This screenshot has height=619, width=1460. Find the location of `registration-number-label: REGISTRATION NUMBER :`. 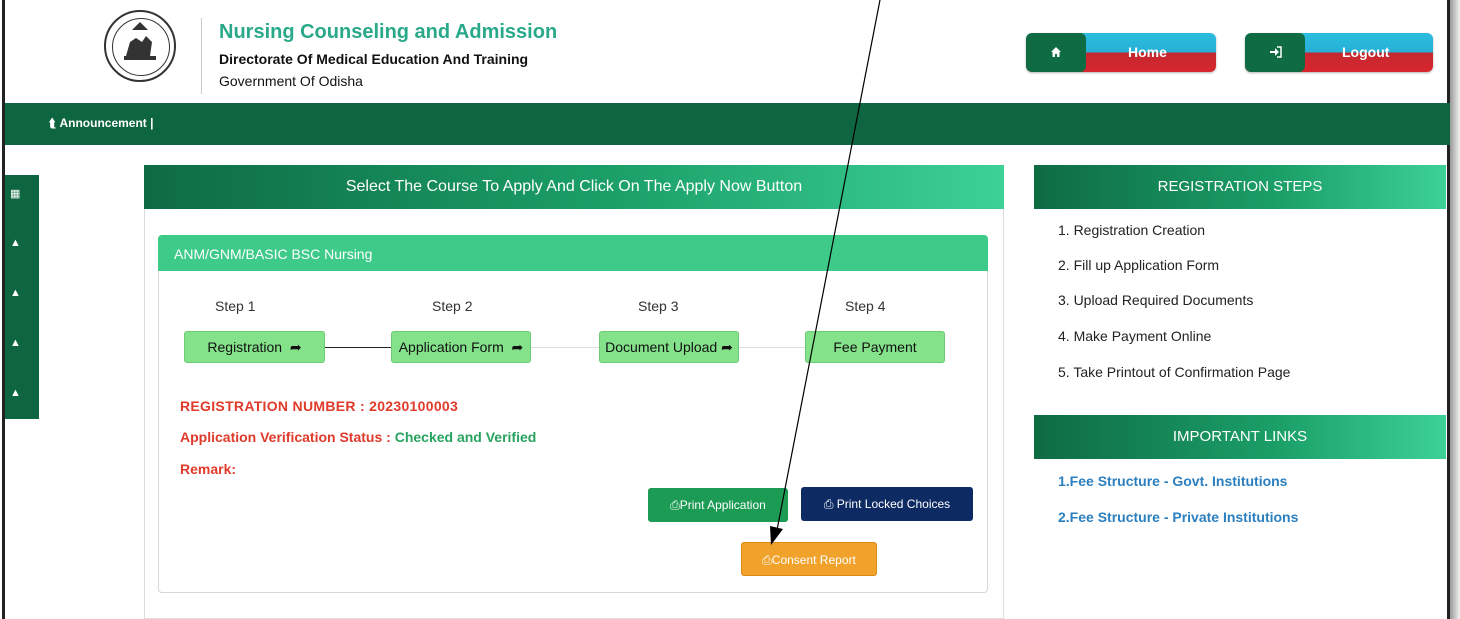

registration-number-label: REGISTRATION NUMBER : is located at coordinates (275, 406).